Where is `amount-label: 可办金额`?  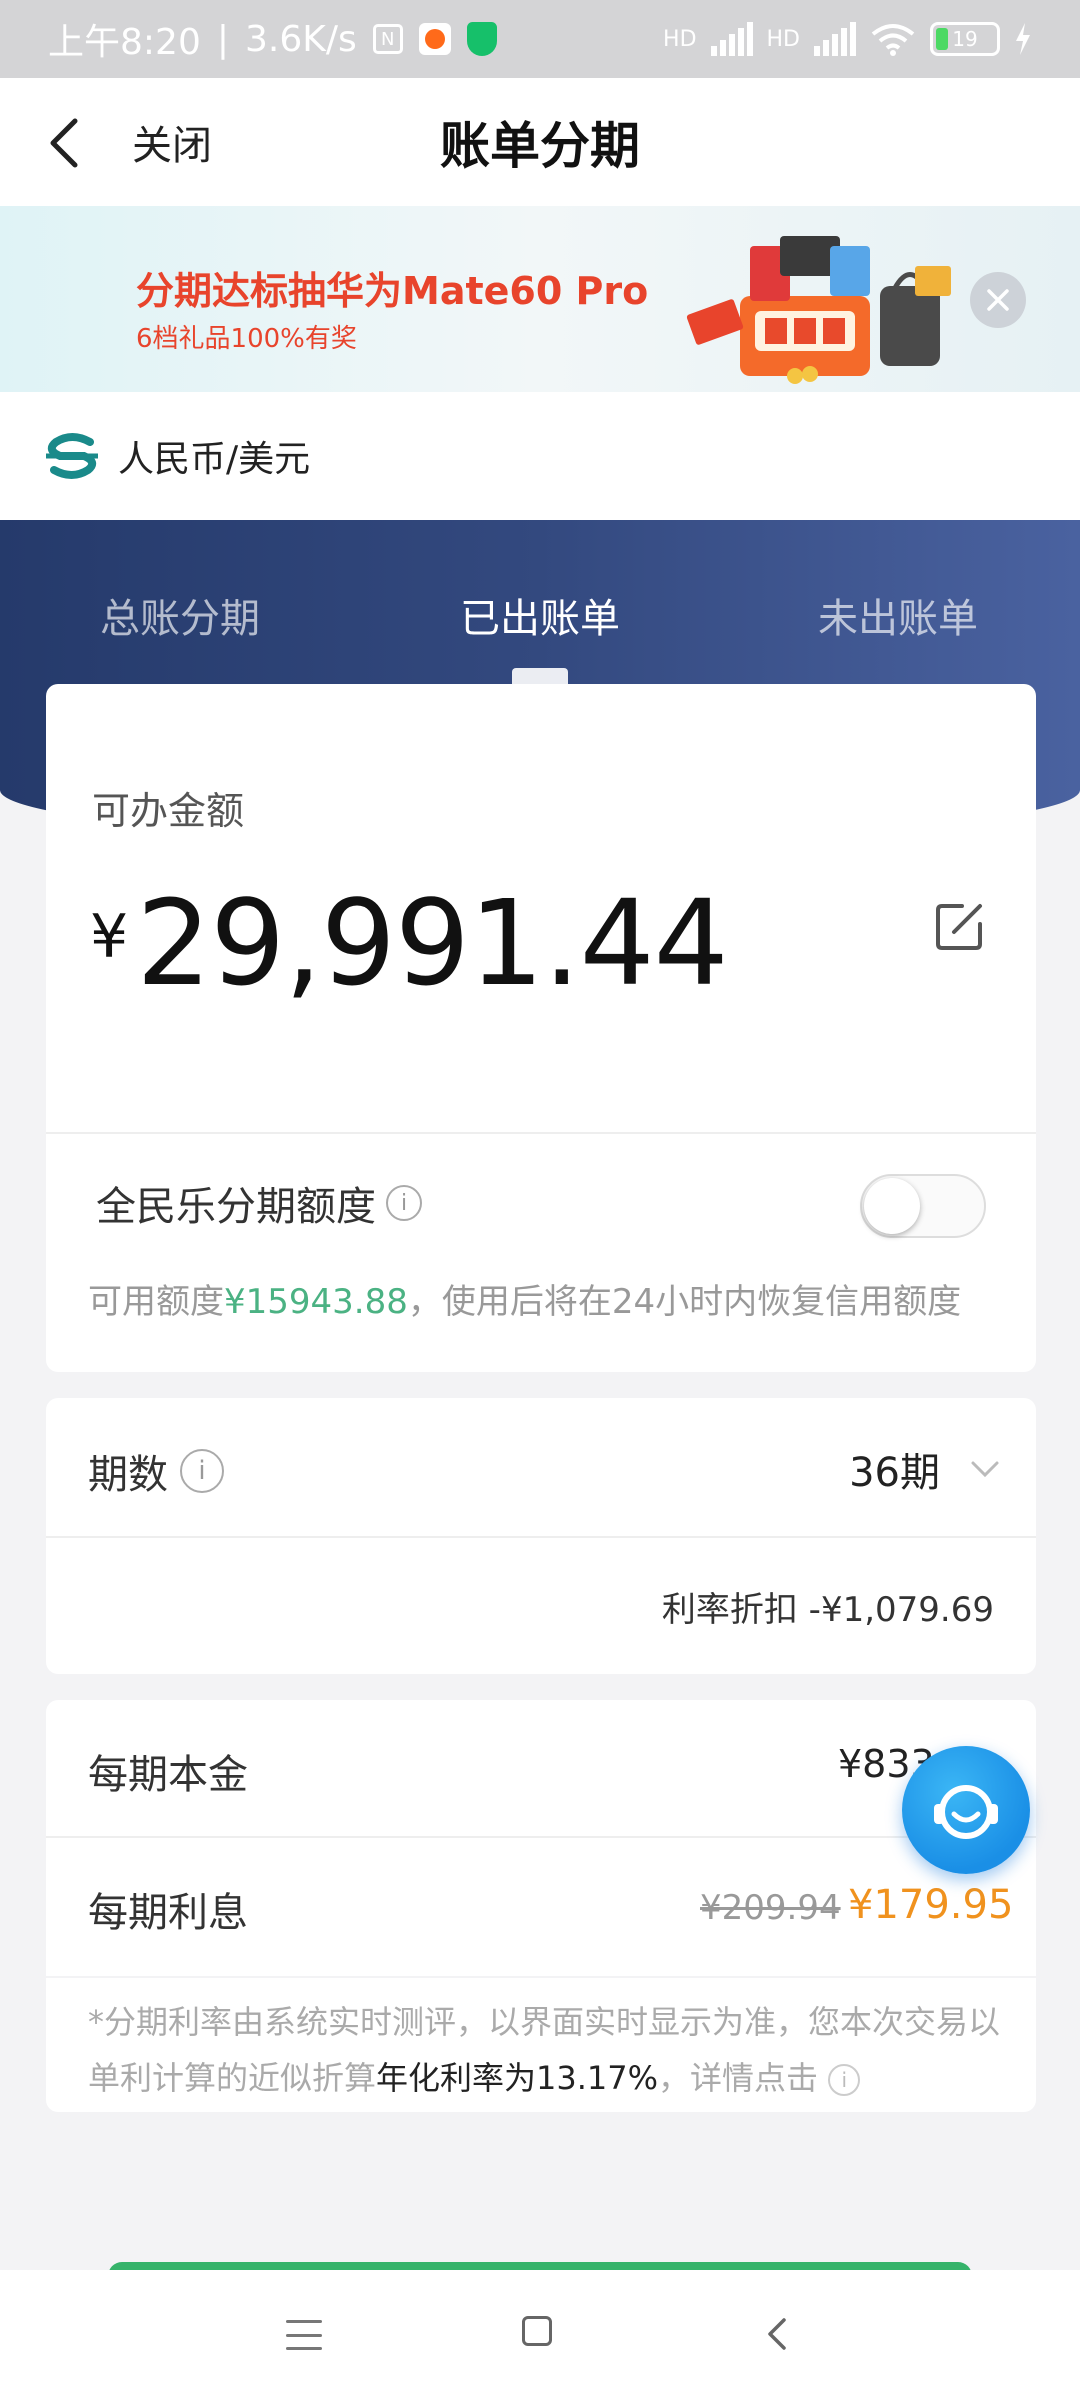
amount-label: 可办金额 is located at coordinates (168, 811).